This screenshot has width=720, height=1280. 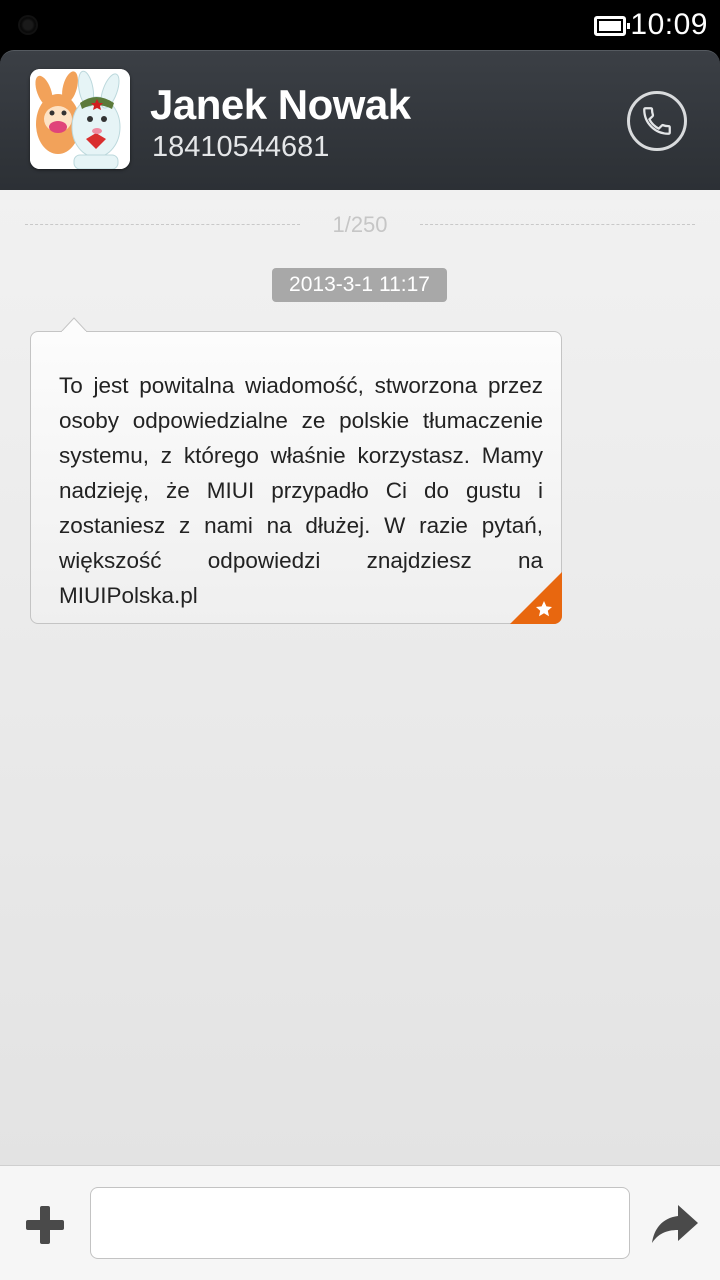 What do you see at coordinates (28, 25) in the screenshot?
I see `camera-icon` at bounding box center [28, 25].